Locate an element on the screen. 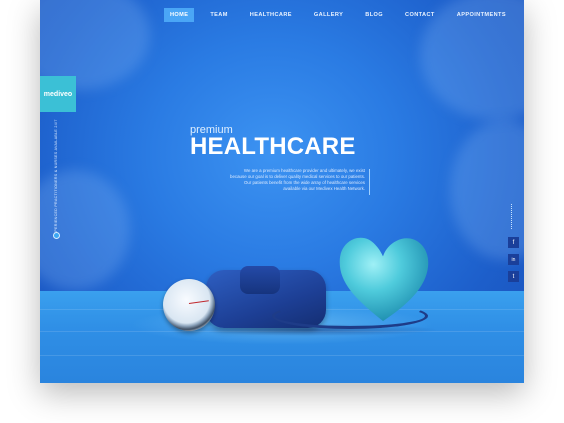 The image size is (564, 423). scroll-indicator-icon is located at coordinates (56, 235).